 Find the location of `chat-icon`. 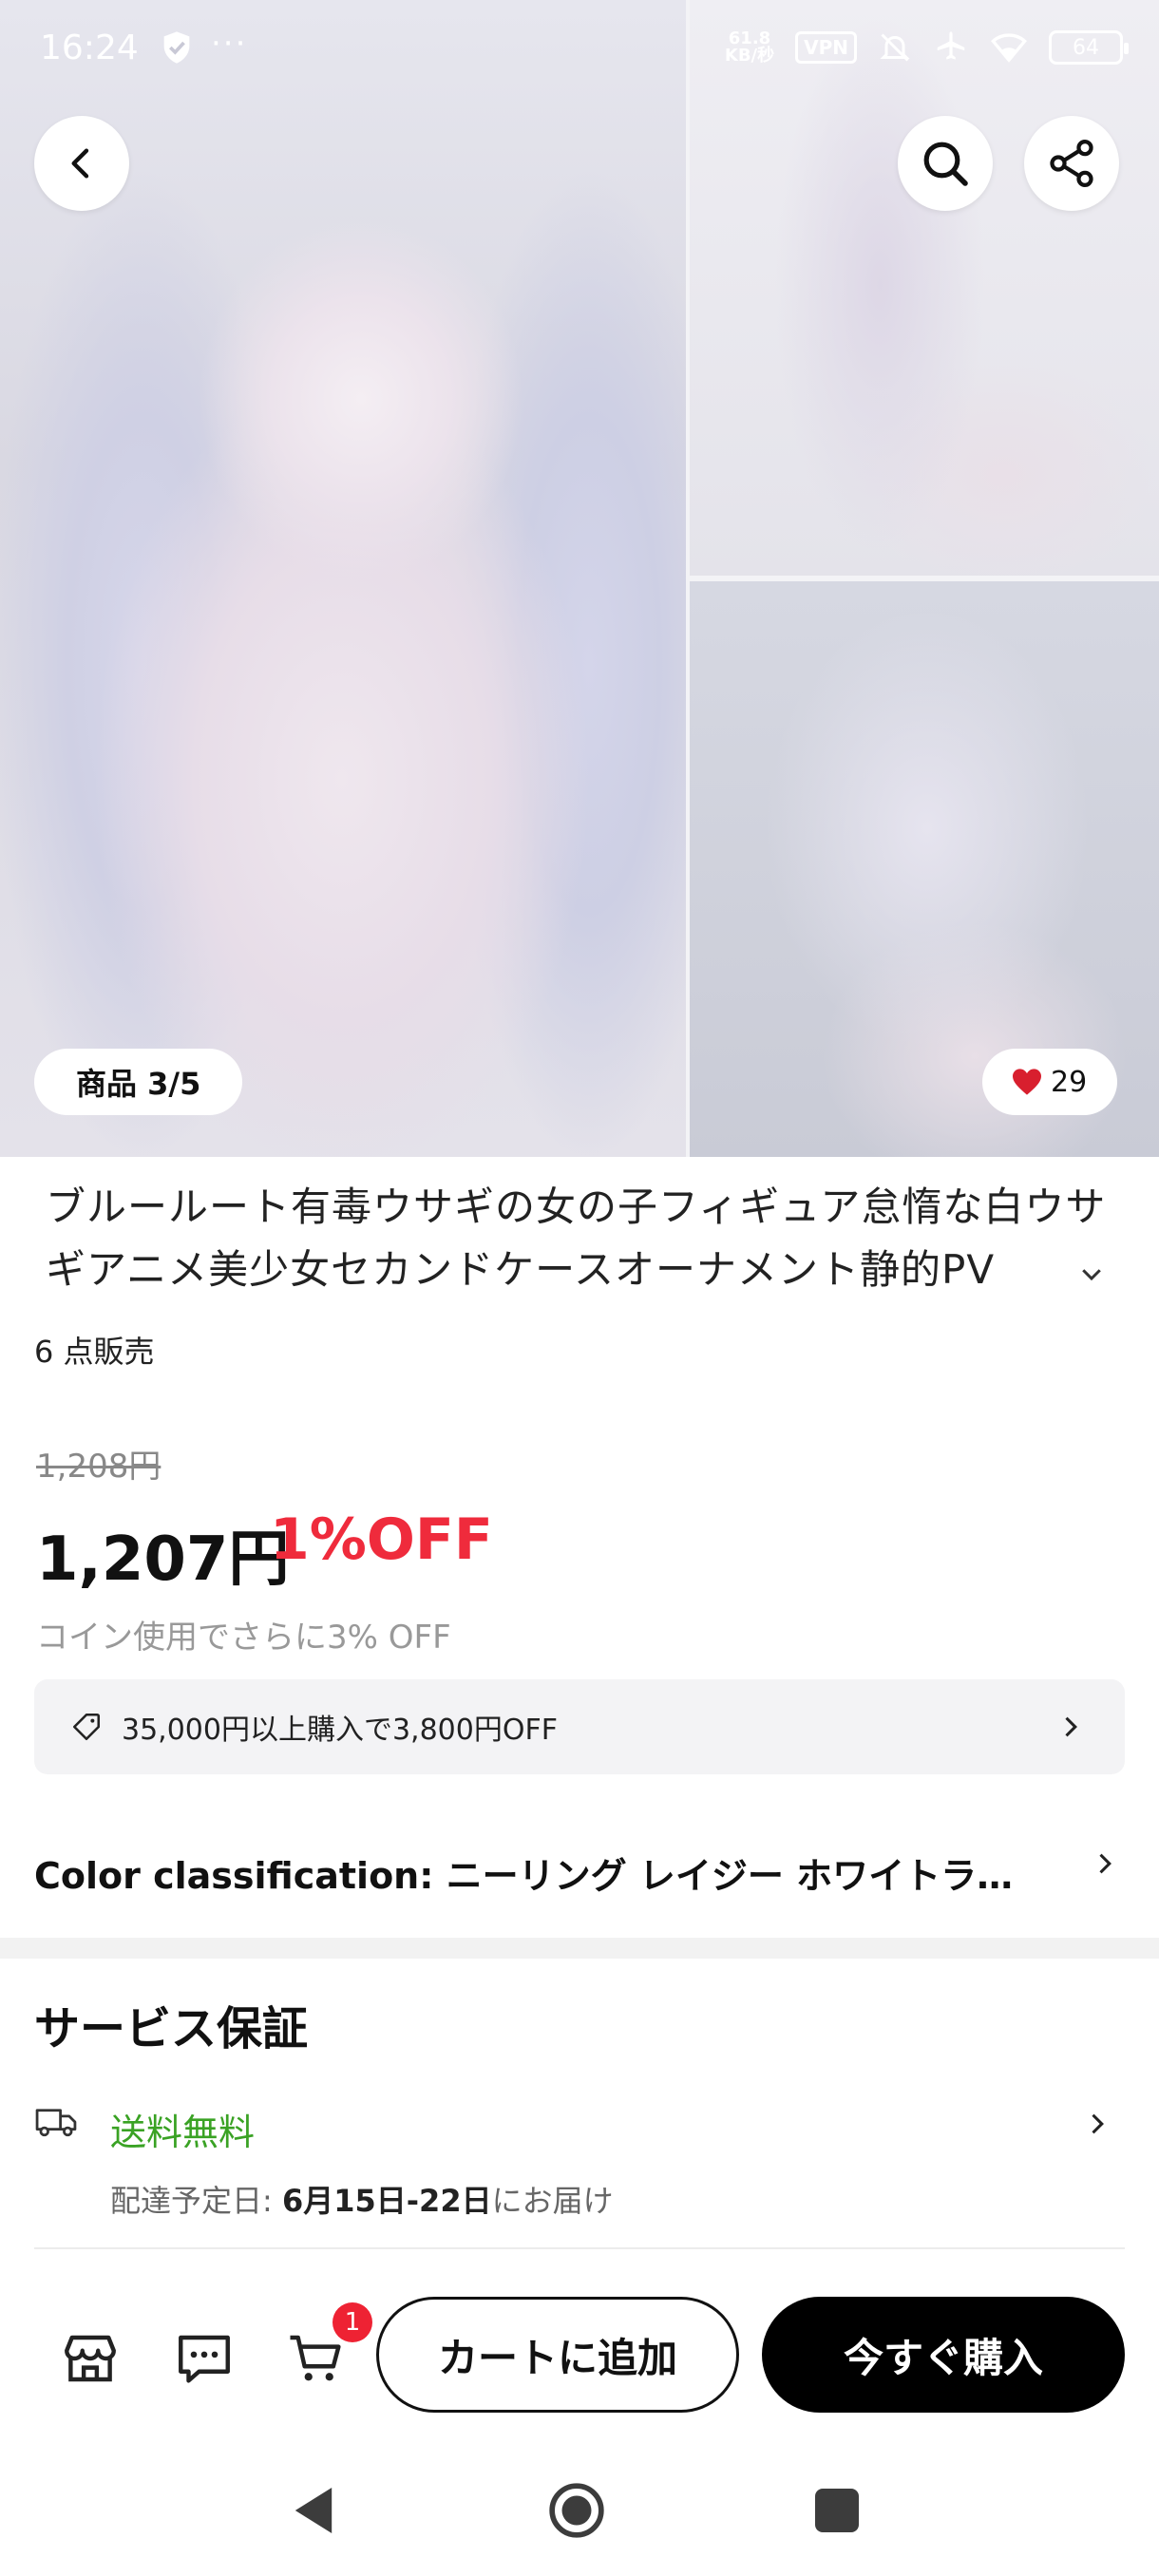

chat-icon is located at coordinates (204, 2358).